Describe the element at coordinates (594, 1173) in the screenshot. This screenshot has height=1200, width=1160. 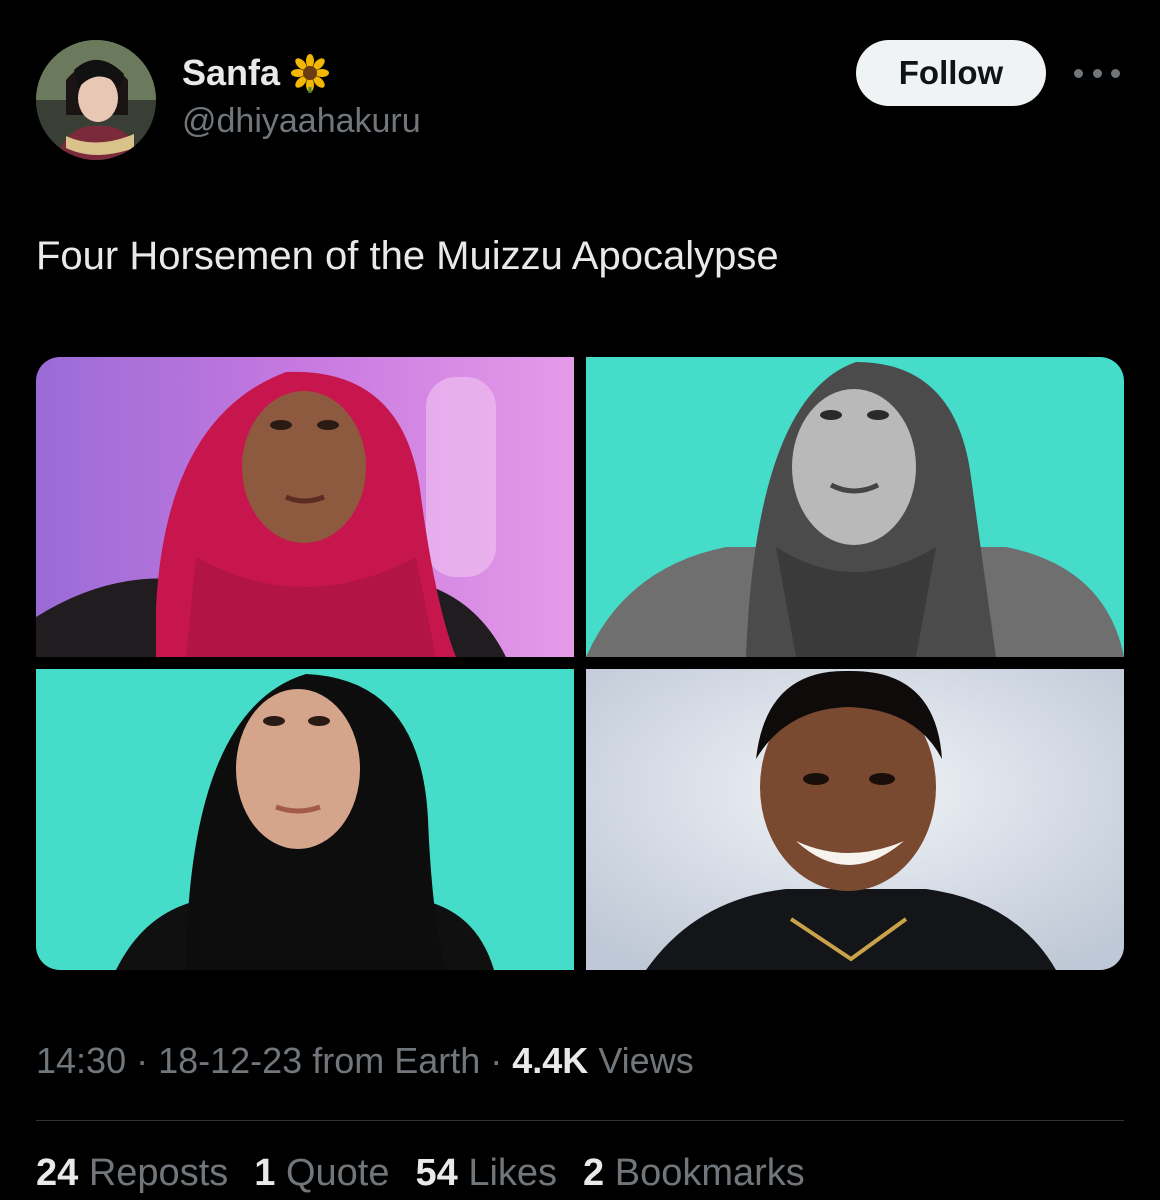
I see `bookmarks-count: 2` at that location.